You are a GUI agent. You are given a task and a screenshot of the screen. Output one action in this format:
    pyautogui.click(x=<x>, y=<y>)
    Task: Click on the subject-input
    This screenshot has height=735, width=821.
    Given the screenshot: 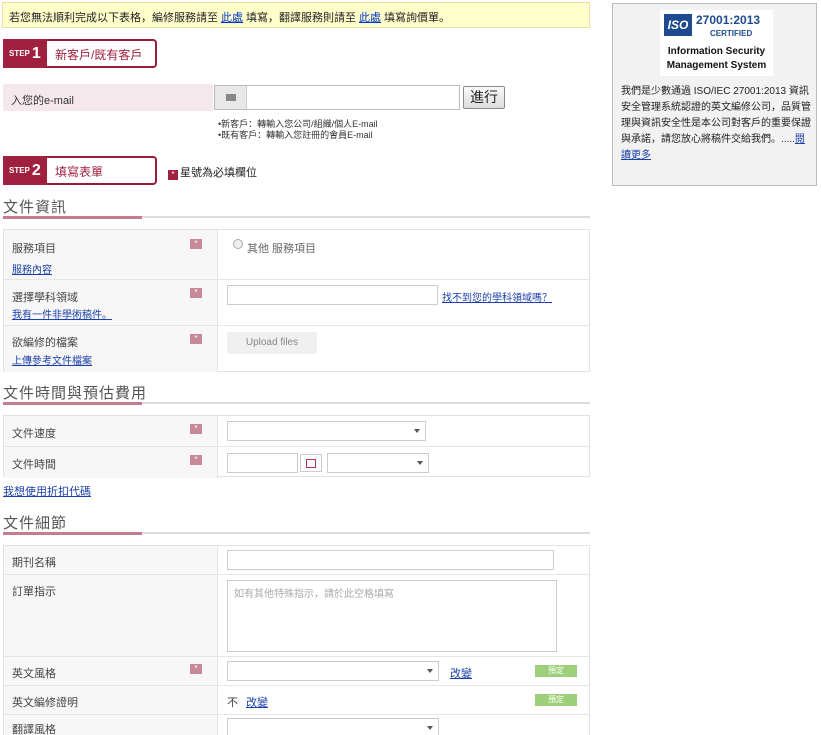 What is the action you would take?
    pyautogui.click(x=332, y=295)
    